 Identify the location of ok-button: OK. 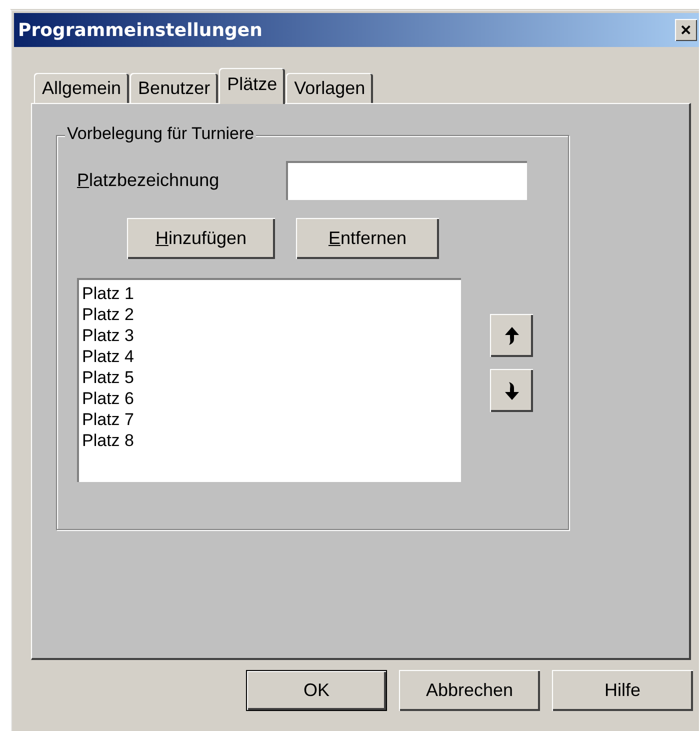
(316, 690).